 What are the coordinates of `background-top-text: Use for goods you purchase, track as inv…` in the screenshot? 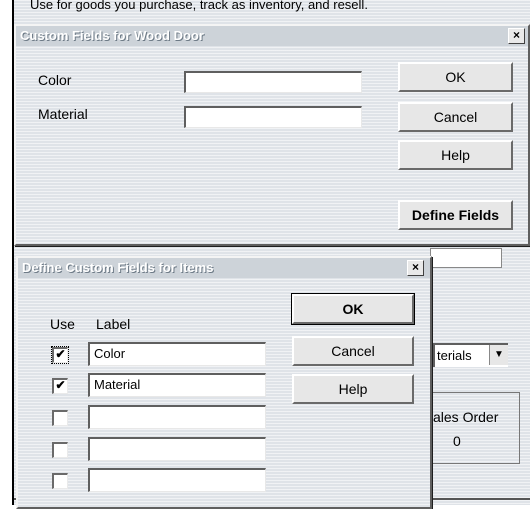 It's located at (199, 6).